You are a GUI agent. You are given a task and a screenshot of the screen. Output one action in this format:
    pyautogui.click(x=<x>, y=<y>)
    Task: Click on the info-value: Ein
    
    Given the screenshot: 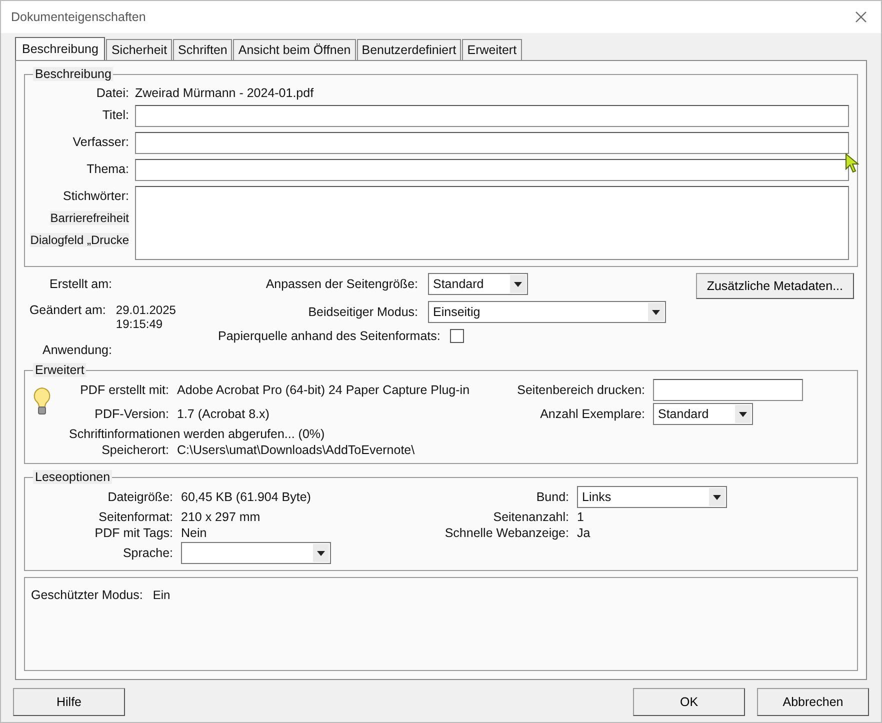 What is the action you would take?
    pyautogui.click(x=161, y=595)
    